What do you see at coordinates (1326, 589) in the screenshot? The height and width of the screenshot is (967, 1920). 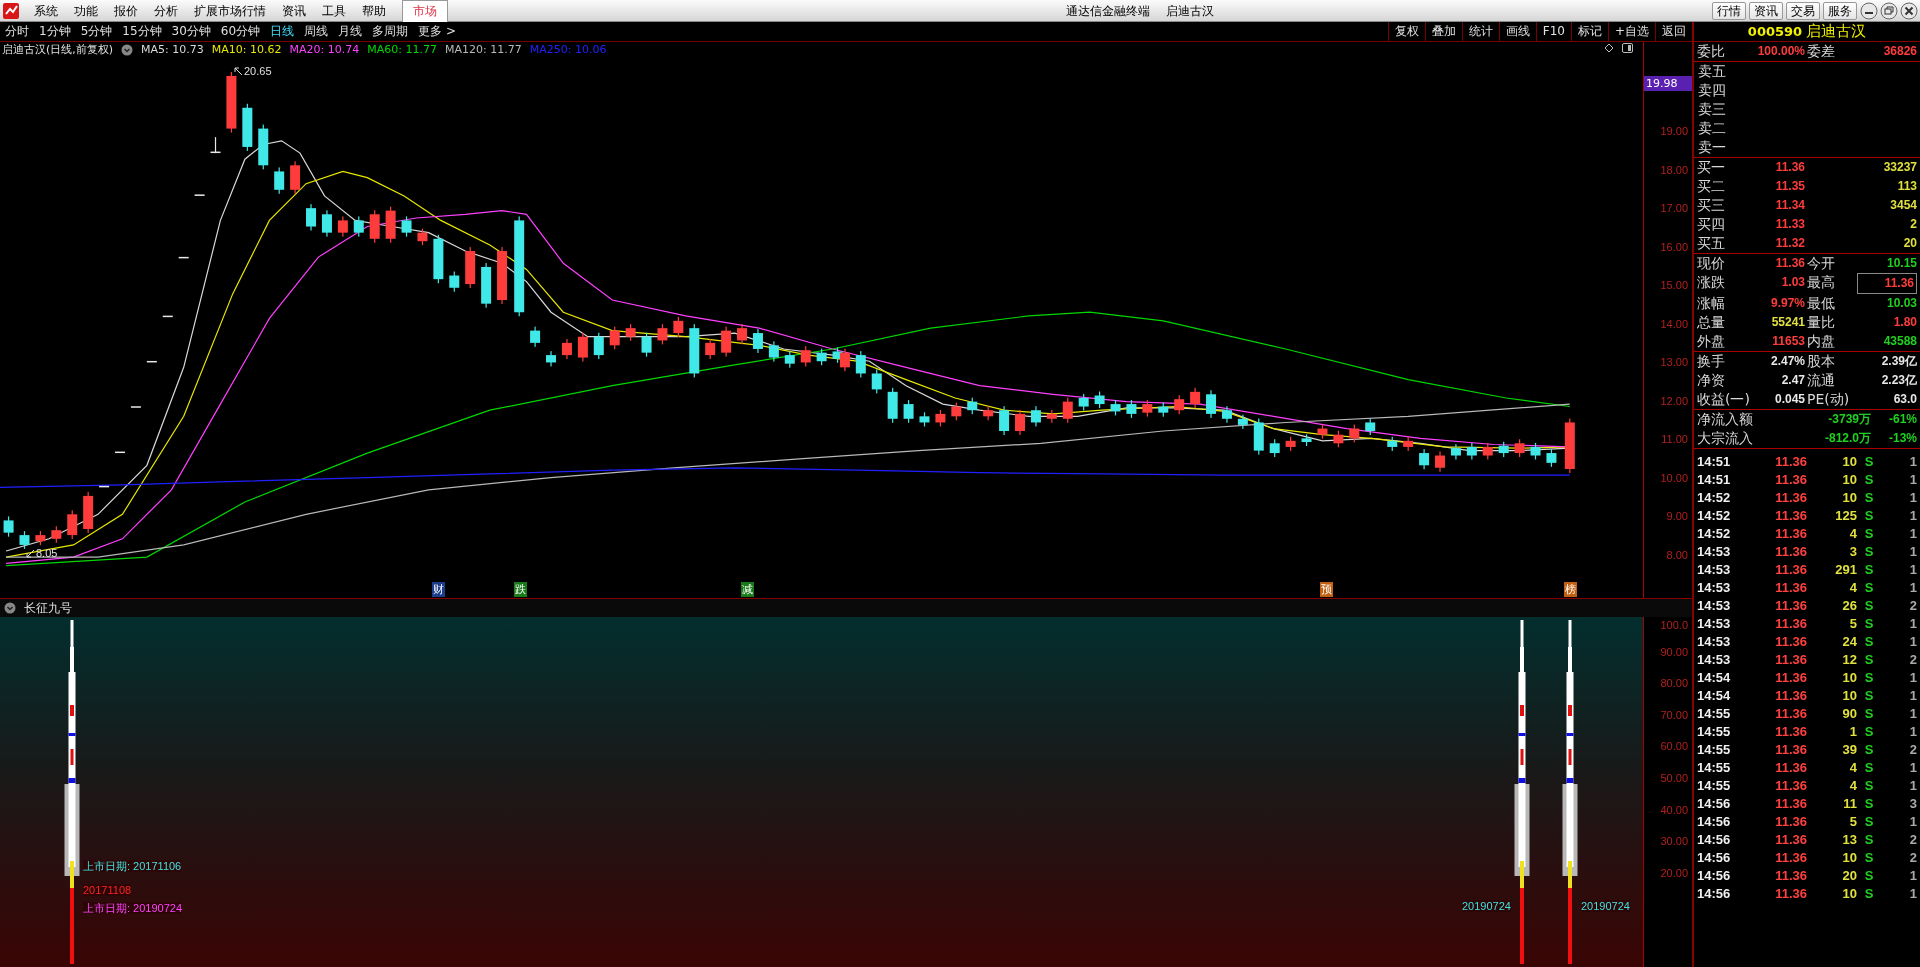 I see `event-marker: 预` at bounding box center [1326, 589].